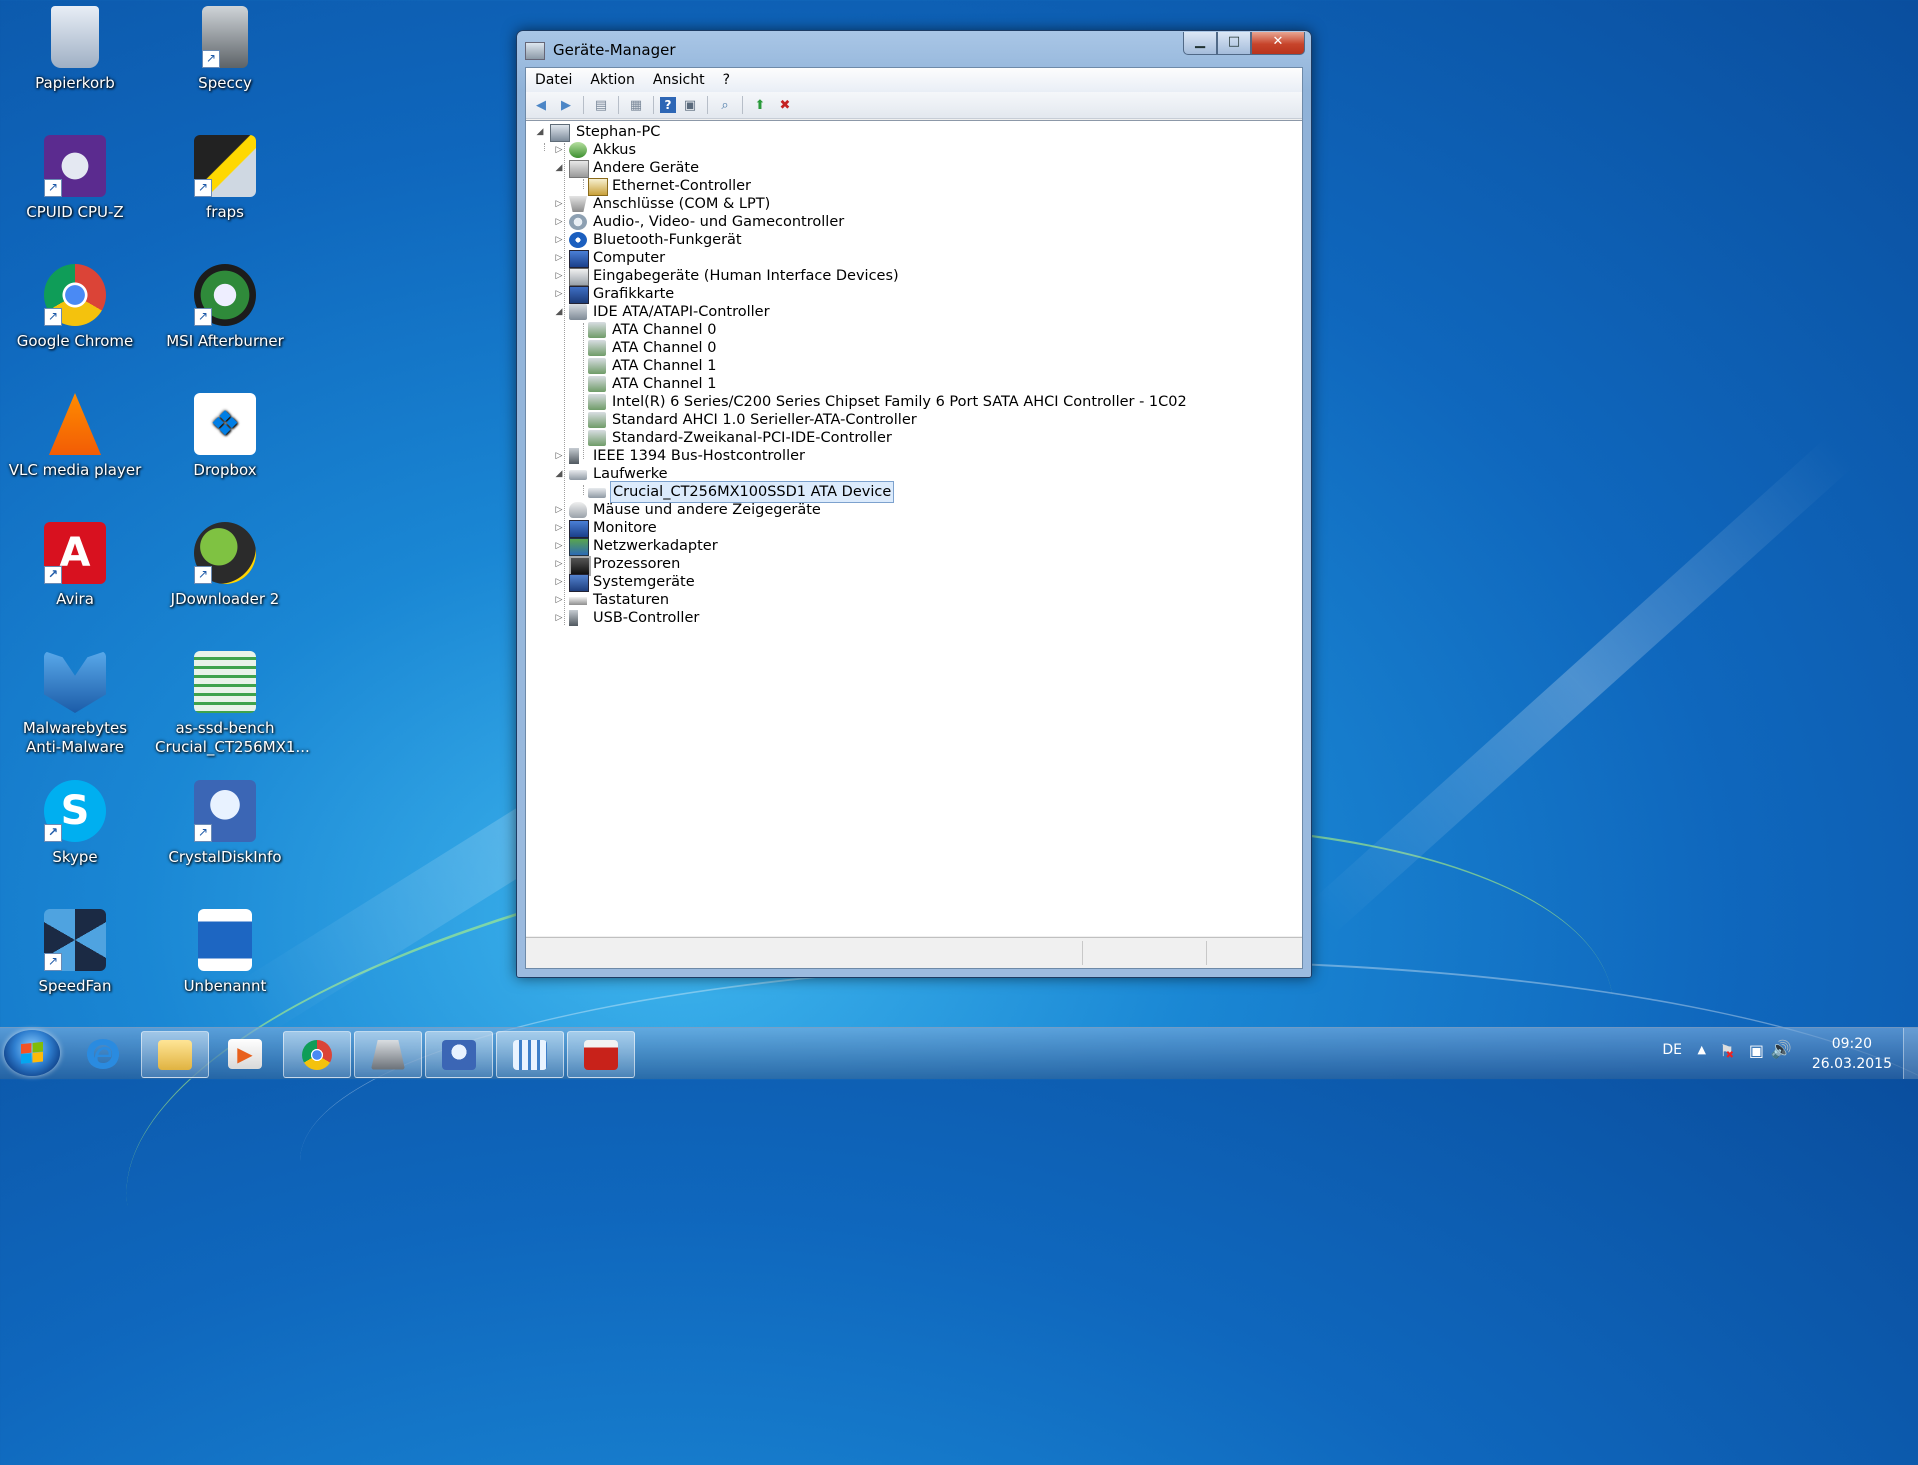 This screenshot has height=1465, width=1918. What do you see at coordinates (1234, 43) in the screenshot?
I see `maximize-button: □` at bounding box center [1234, 43].